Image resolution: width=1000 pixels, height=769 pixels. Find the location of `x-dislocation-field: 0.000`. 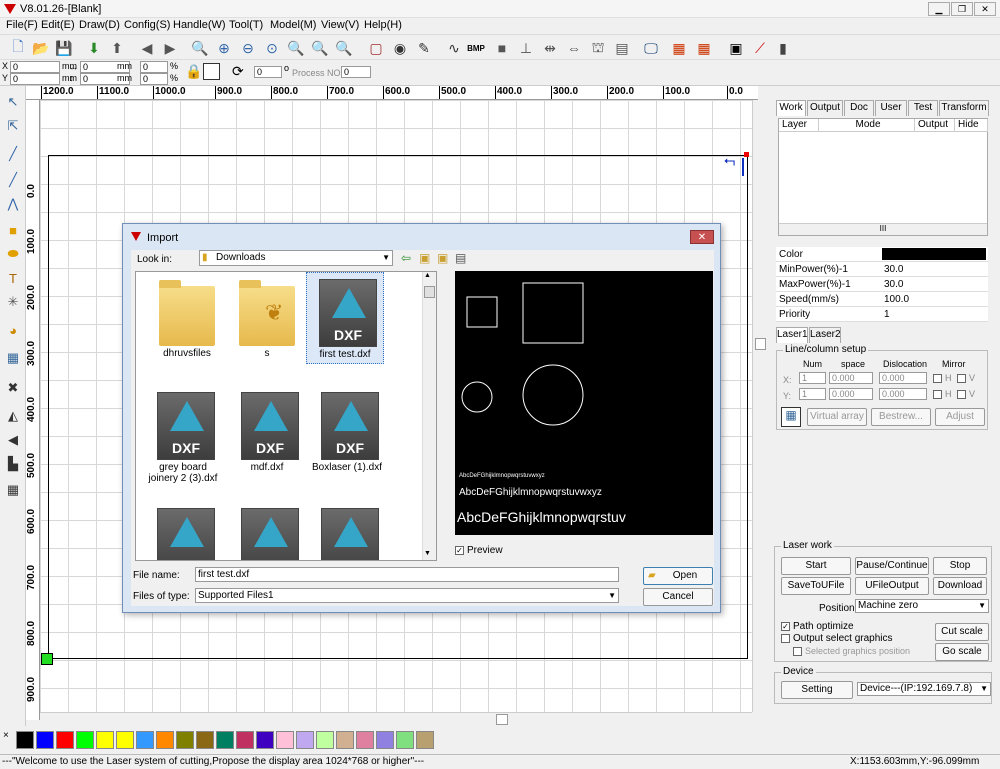

x-dislocation-field: 0.000 is located at coordinates (903, 378).